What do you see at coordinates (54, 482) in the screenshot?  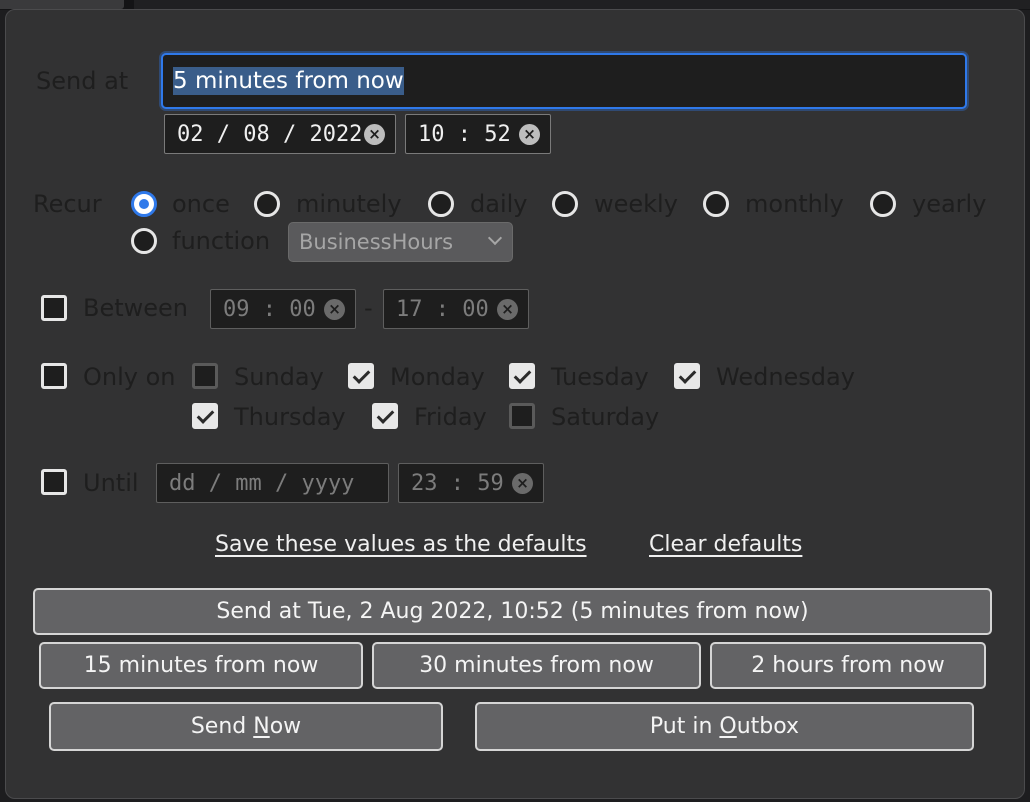 I see `until-checkbox` at bounding box center [54, 482].